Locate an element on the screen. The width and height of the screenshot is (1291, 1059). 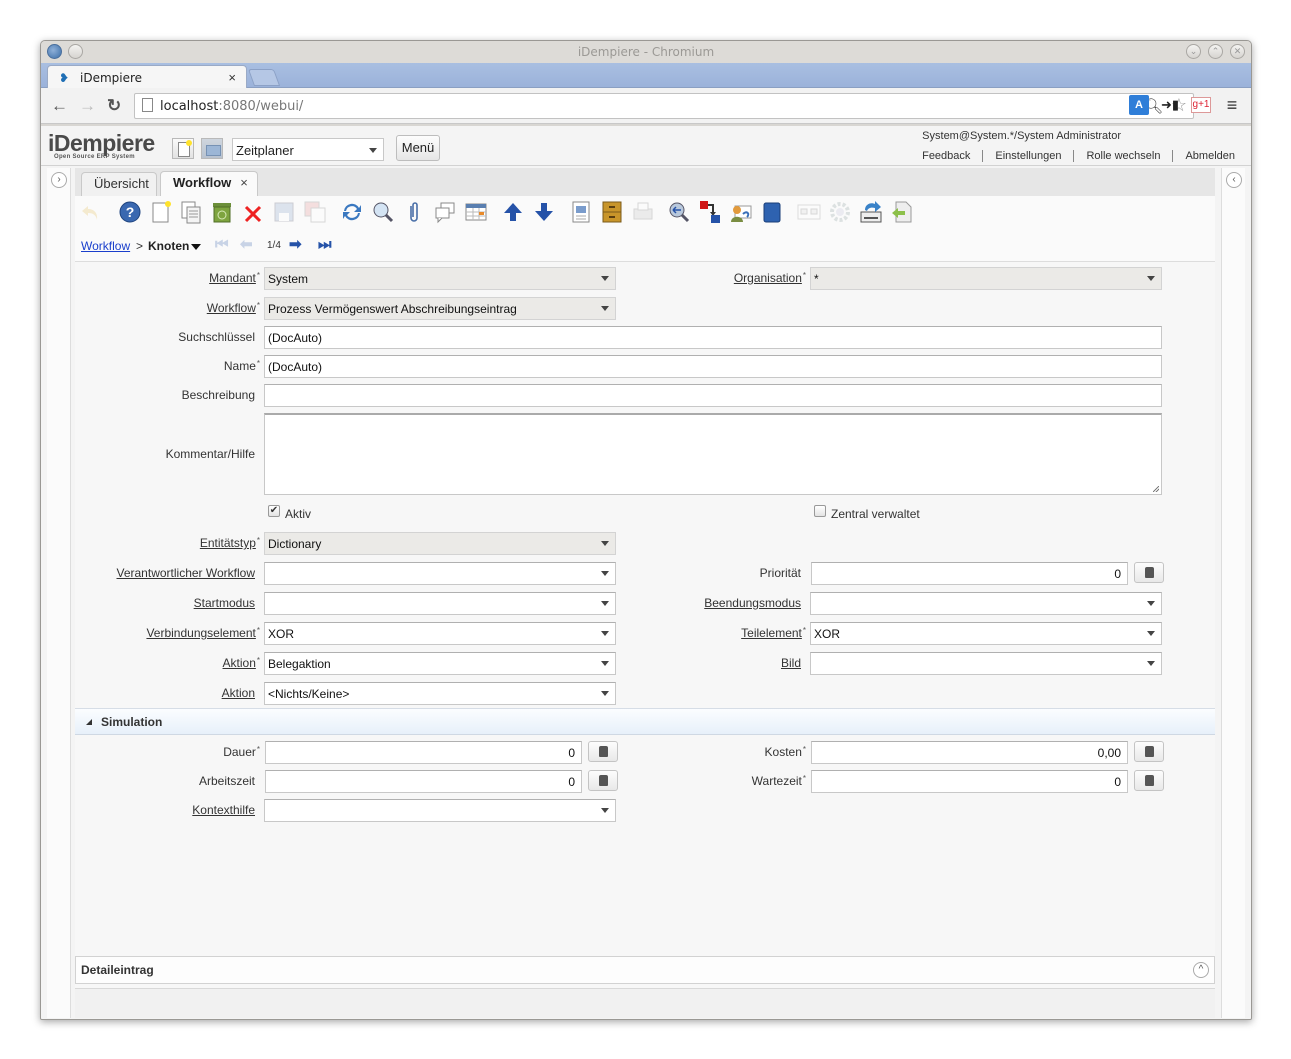
back-icon: ← is located at coordinates (59, 106).